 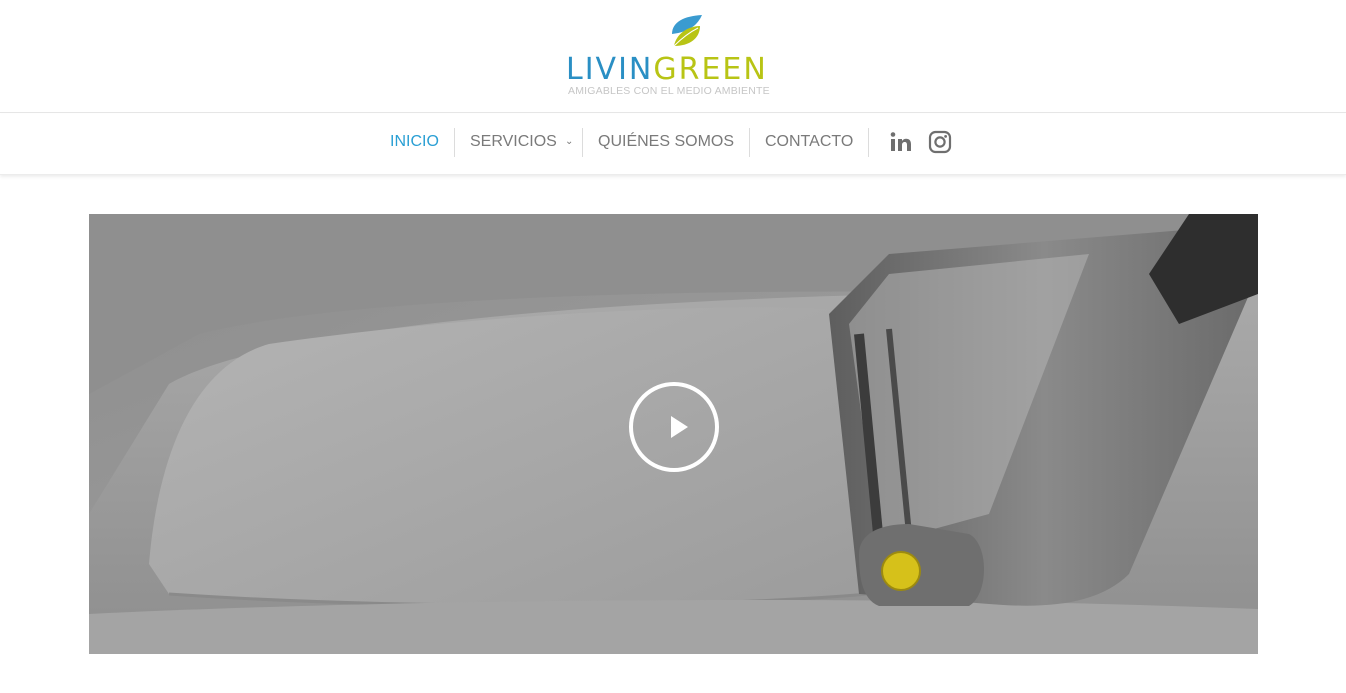 I want to click on nav-item-servicios: SERVICIOS, so click(x=513, y=142).